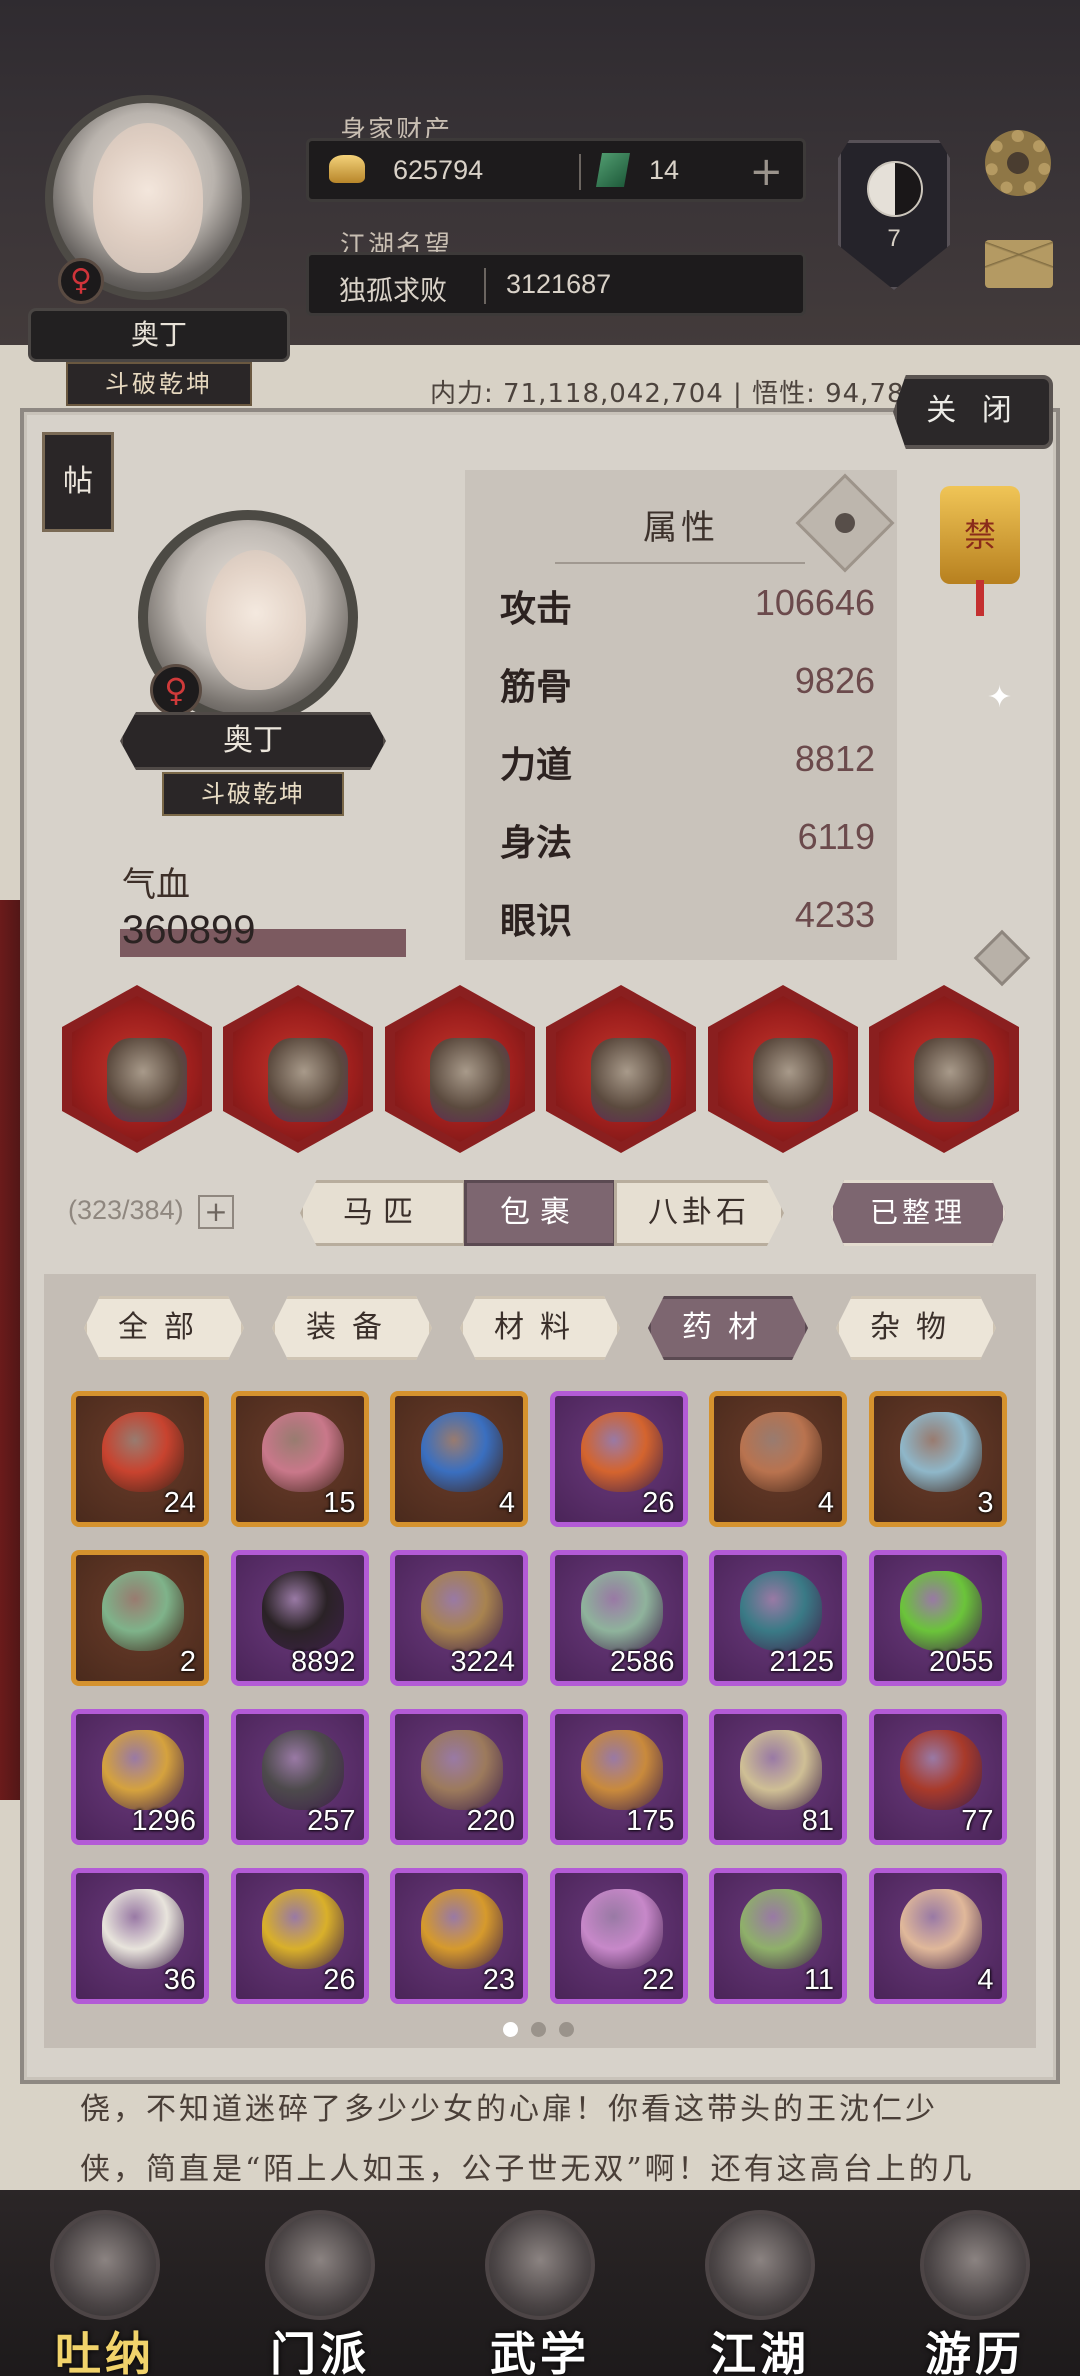 Image resolution: width=1080 pixels, height=2376 pixels. I want to click on sort-button: 已整理, so click(918, 1213).